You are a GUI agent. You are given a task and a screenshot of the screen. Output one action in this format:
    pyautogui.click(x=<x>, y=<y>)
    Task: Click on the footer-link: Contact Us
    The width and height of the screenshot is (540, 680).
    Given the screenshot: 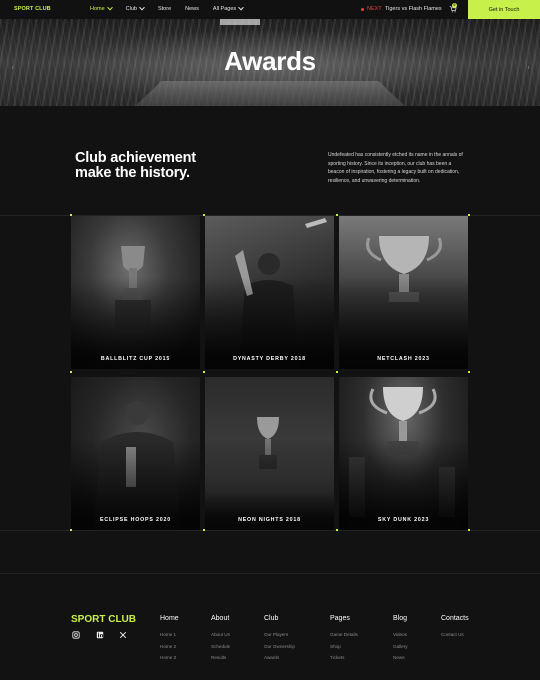 What is the action you would take?
    pyautogui.click(x=455, y=635)
    